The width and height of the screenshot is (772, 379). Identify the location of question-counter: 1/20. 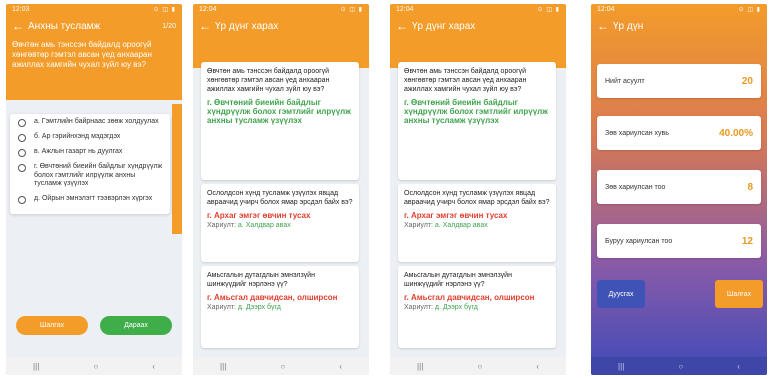
(169, 26).